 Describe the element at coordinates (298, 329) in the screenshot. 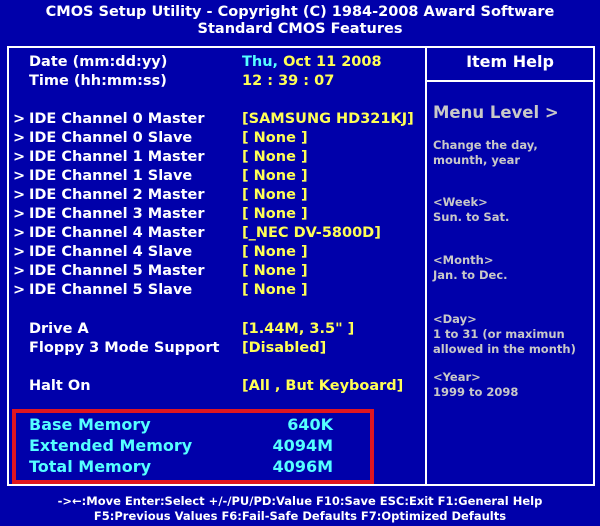

I see `drive-a-value: [1.44M, 3.5" ]` at that location.